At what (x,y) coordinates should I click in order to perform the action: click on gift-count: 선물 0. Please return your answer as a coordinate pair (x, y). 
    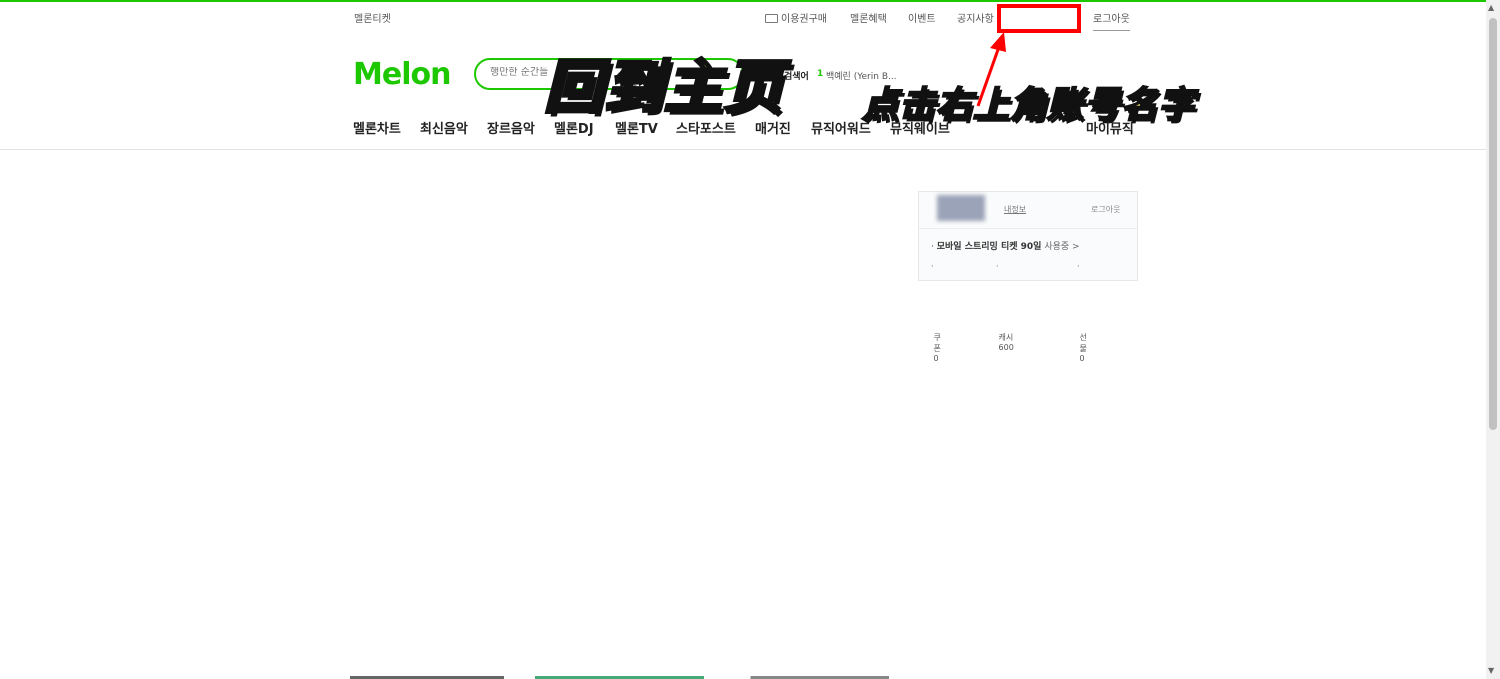
    Looking at the image, I should click on (1083, 347).